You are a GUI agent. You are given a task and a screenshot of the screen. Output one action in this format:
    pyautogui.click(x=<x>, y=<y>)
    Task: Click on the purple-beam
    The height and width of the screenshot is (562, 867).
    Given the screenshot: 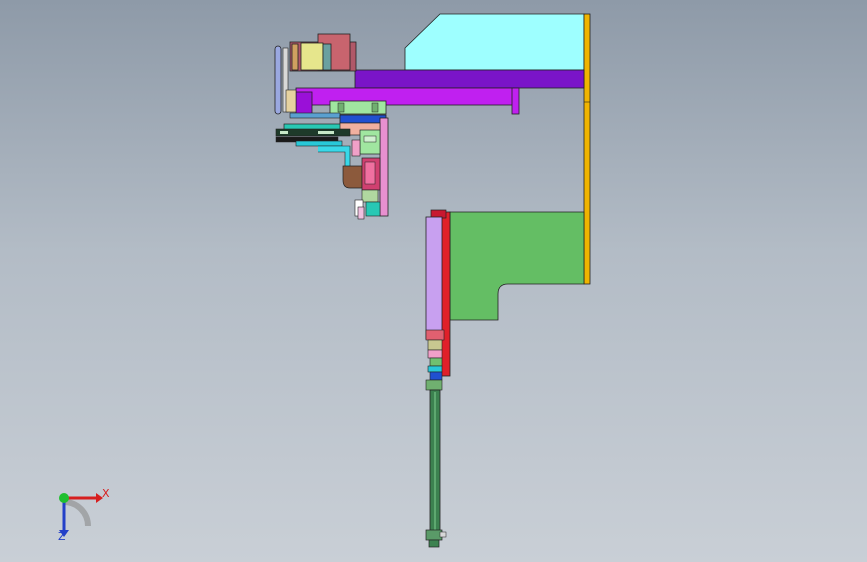 What is the action you would take?
    pyautogui.click(x=469, y=79)
    